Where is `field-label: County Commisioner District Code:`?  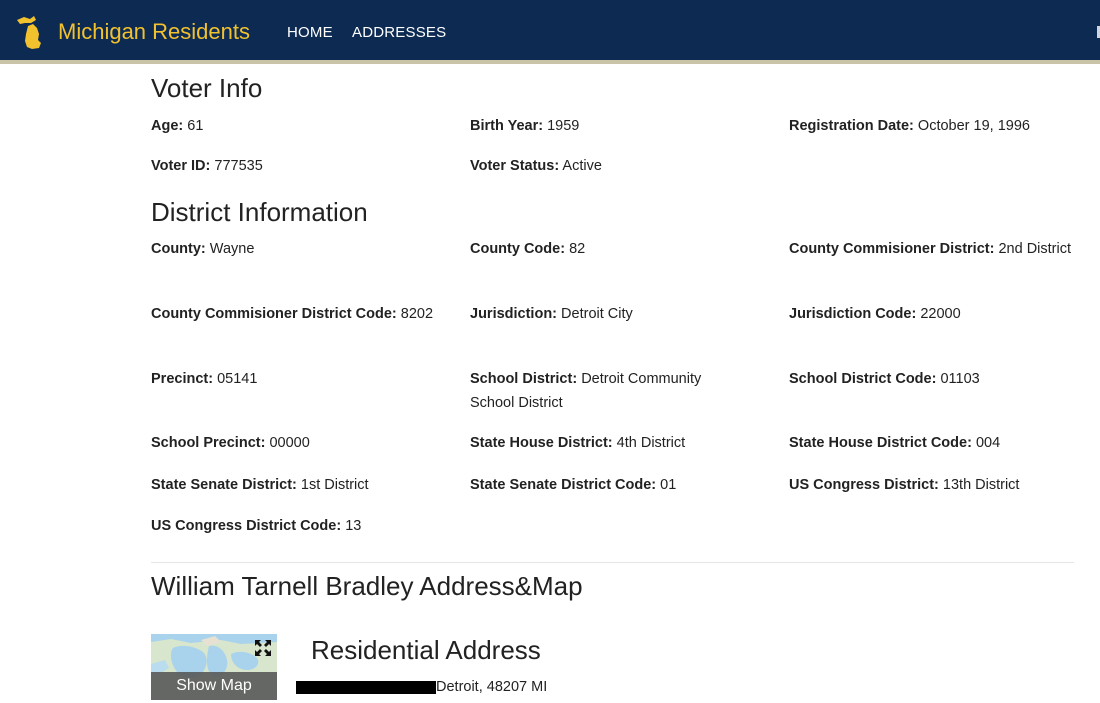 field-label: County Commisioner District Code: is located at coordinates (274, 314).